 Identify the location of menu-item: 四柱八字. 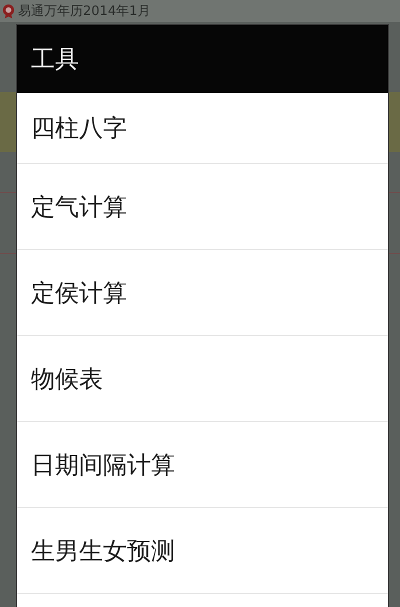
(202, 128).